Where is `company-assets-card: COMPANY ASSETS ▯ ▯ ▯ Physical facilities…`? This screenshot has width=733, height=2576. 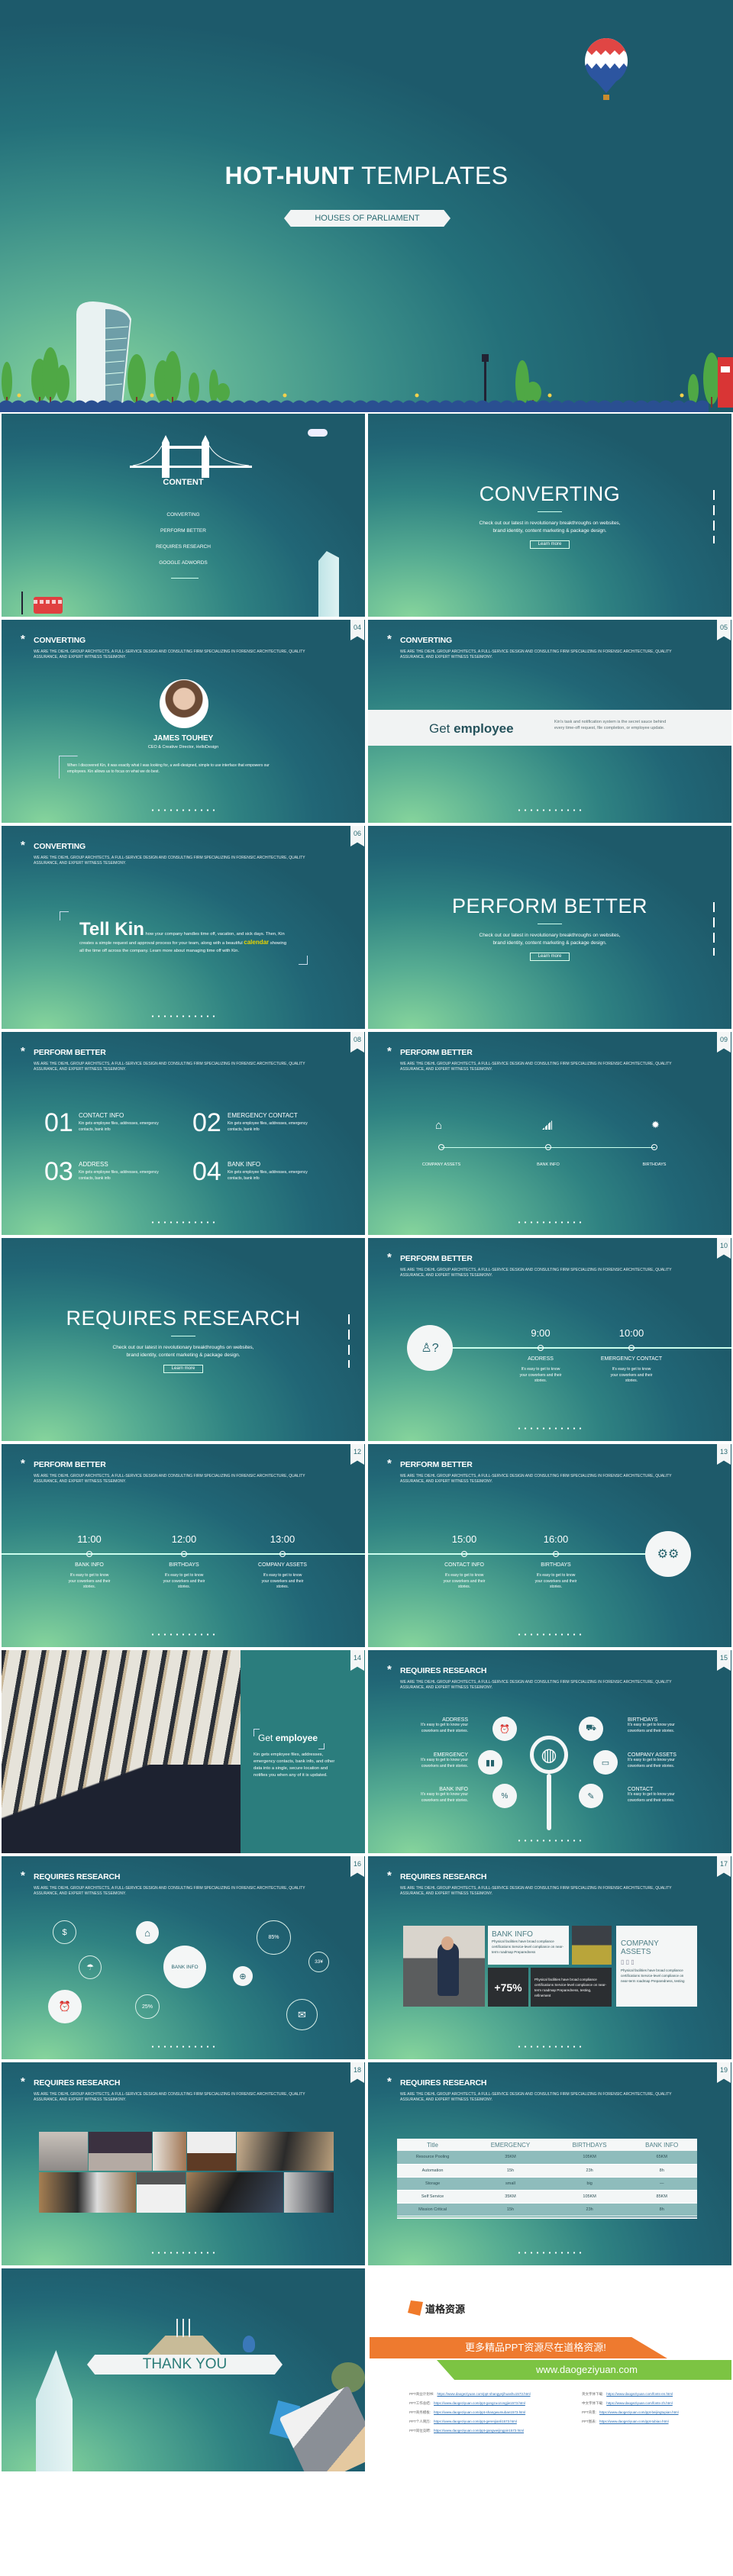 company-assets-card: COMPANY ASSETS ▯ ▯ ▯ Physical facilities… is located at coordinates (657, 1967).